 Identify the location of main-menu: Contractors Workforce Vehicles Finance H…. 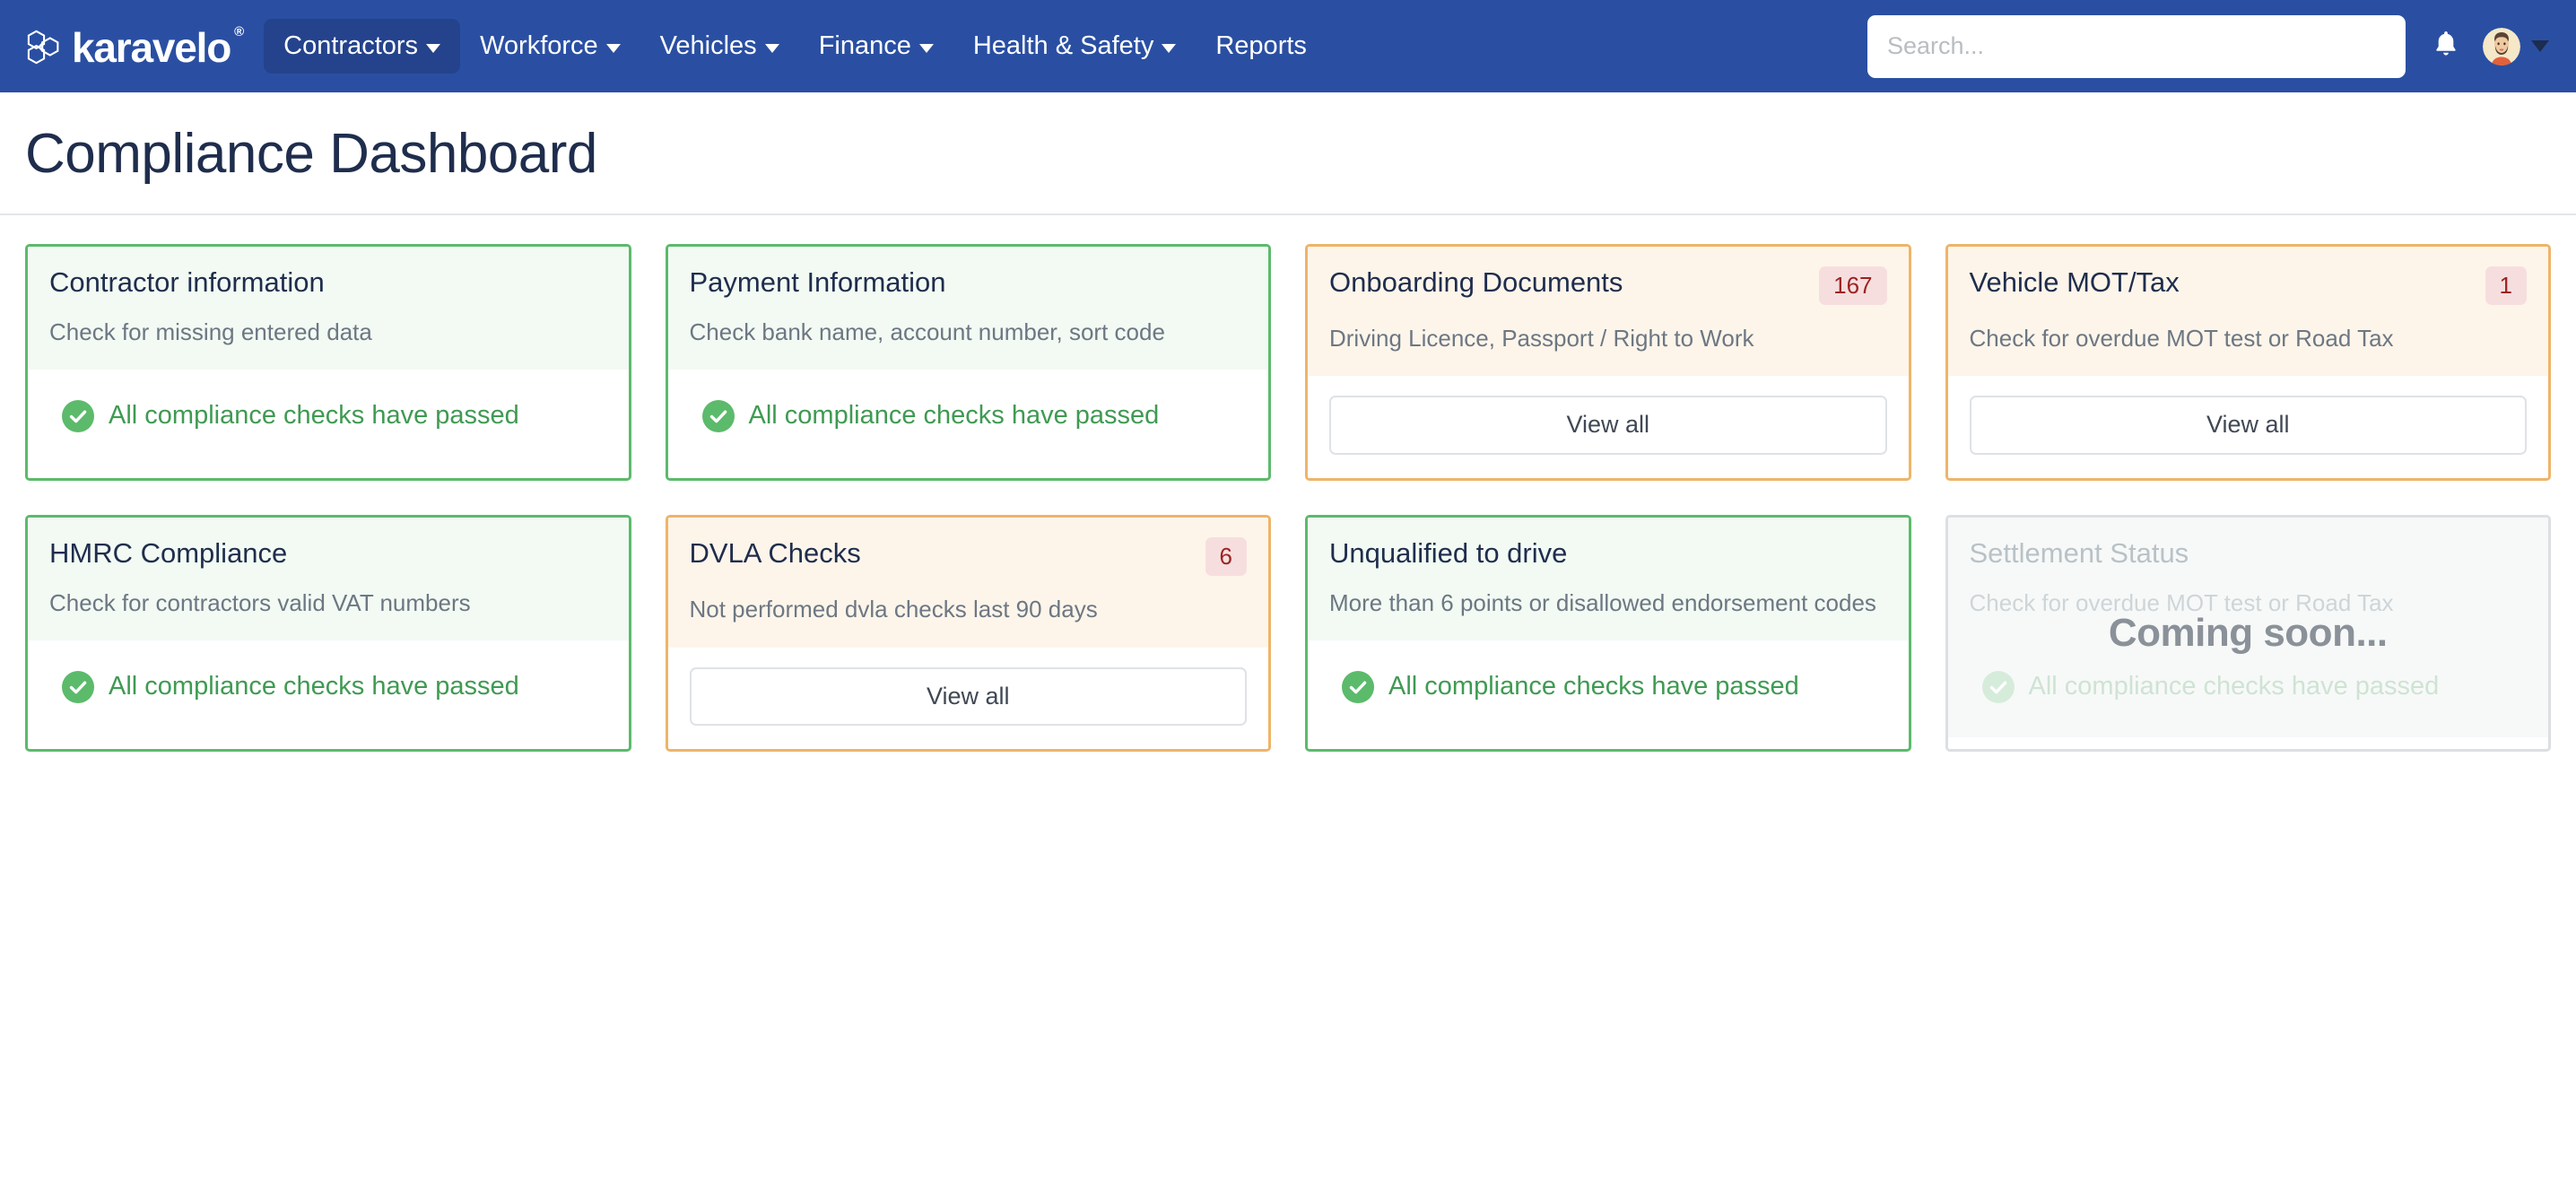
(795, 47).